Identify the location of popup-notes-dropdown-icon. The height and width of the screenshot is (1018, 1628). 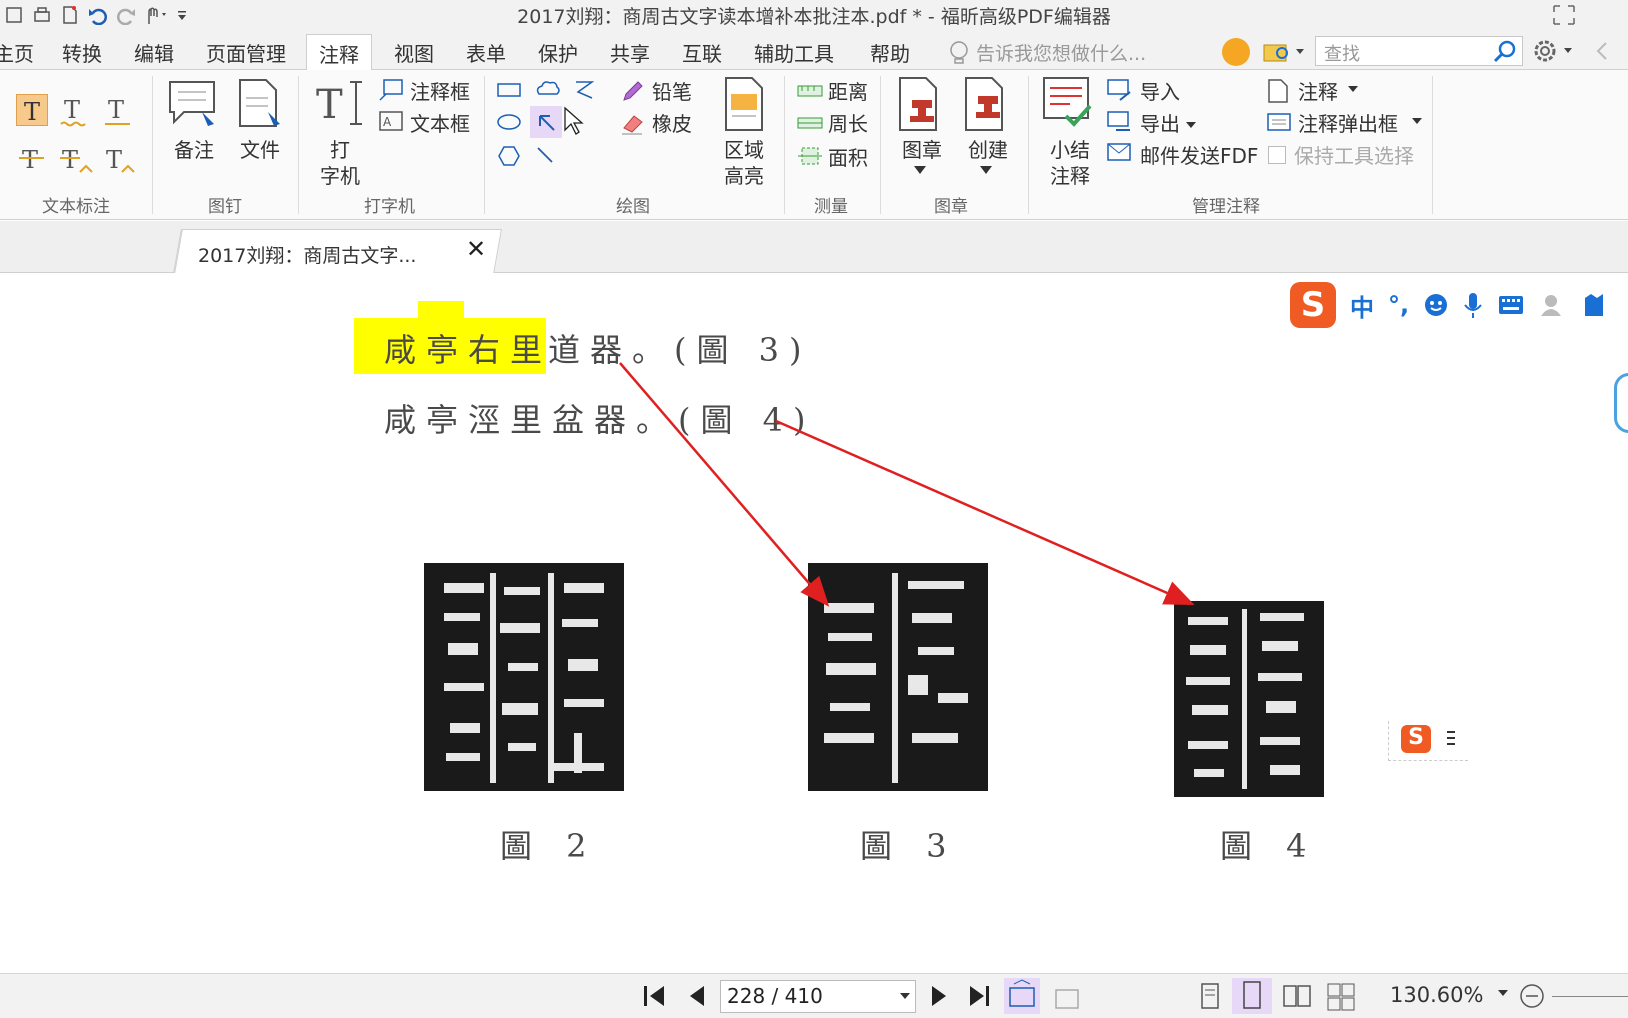
(1417, 121).